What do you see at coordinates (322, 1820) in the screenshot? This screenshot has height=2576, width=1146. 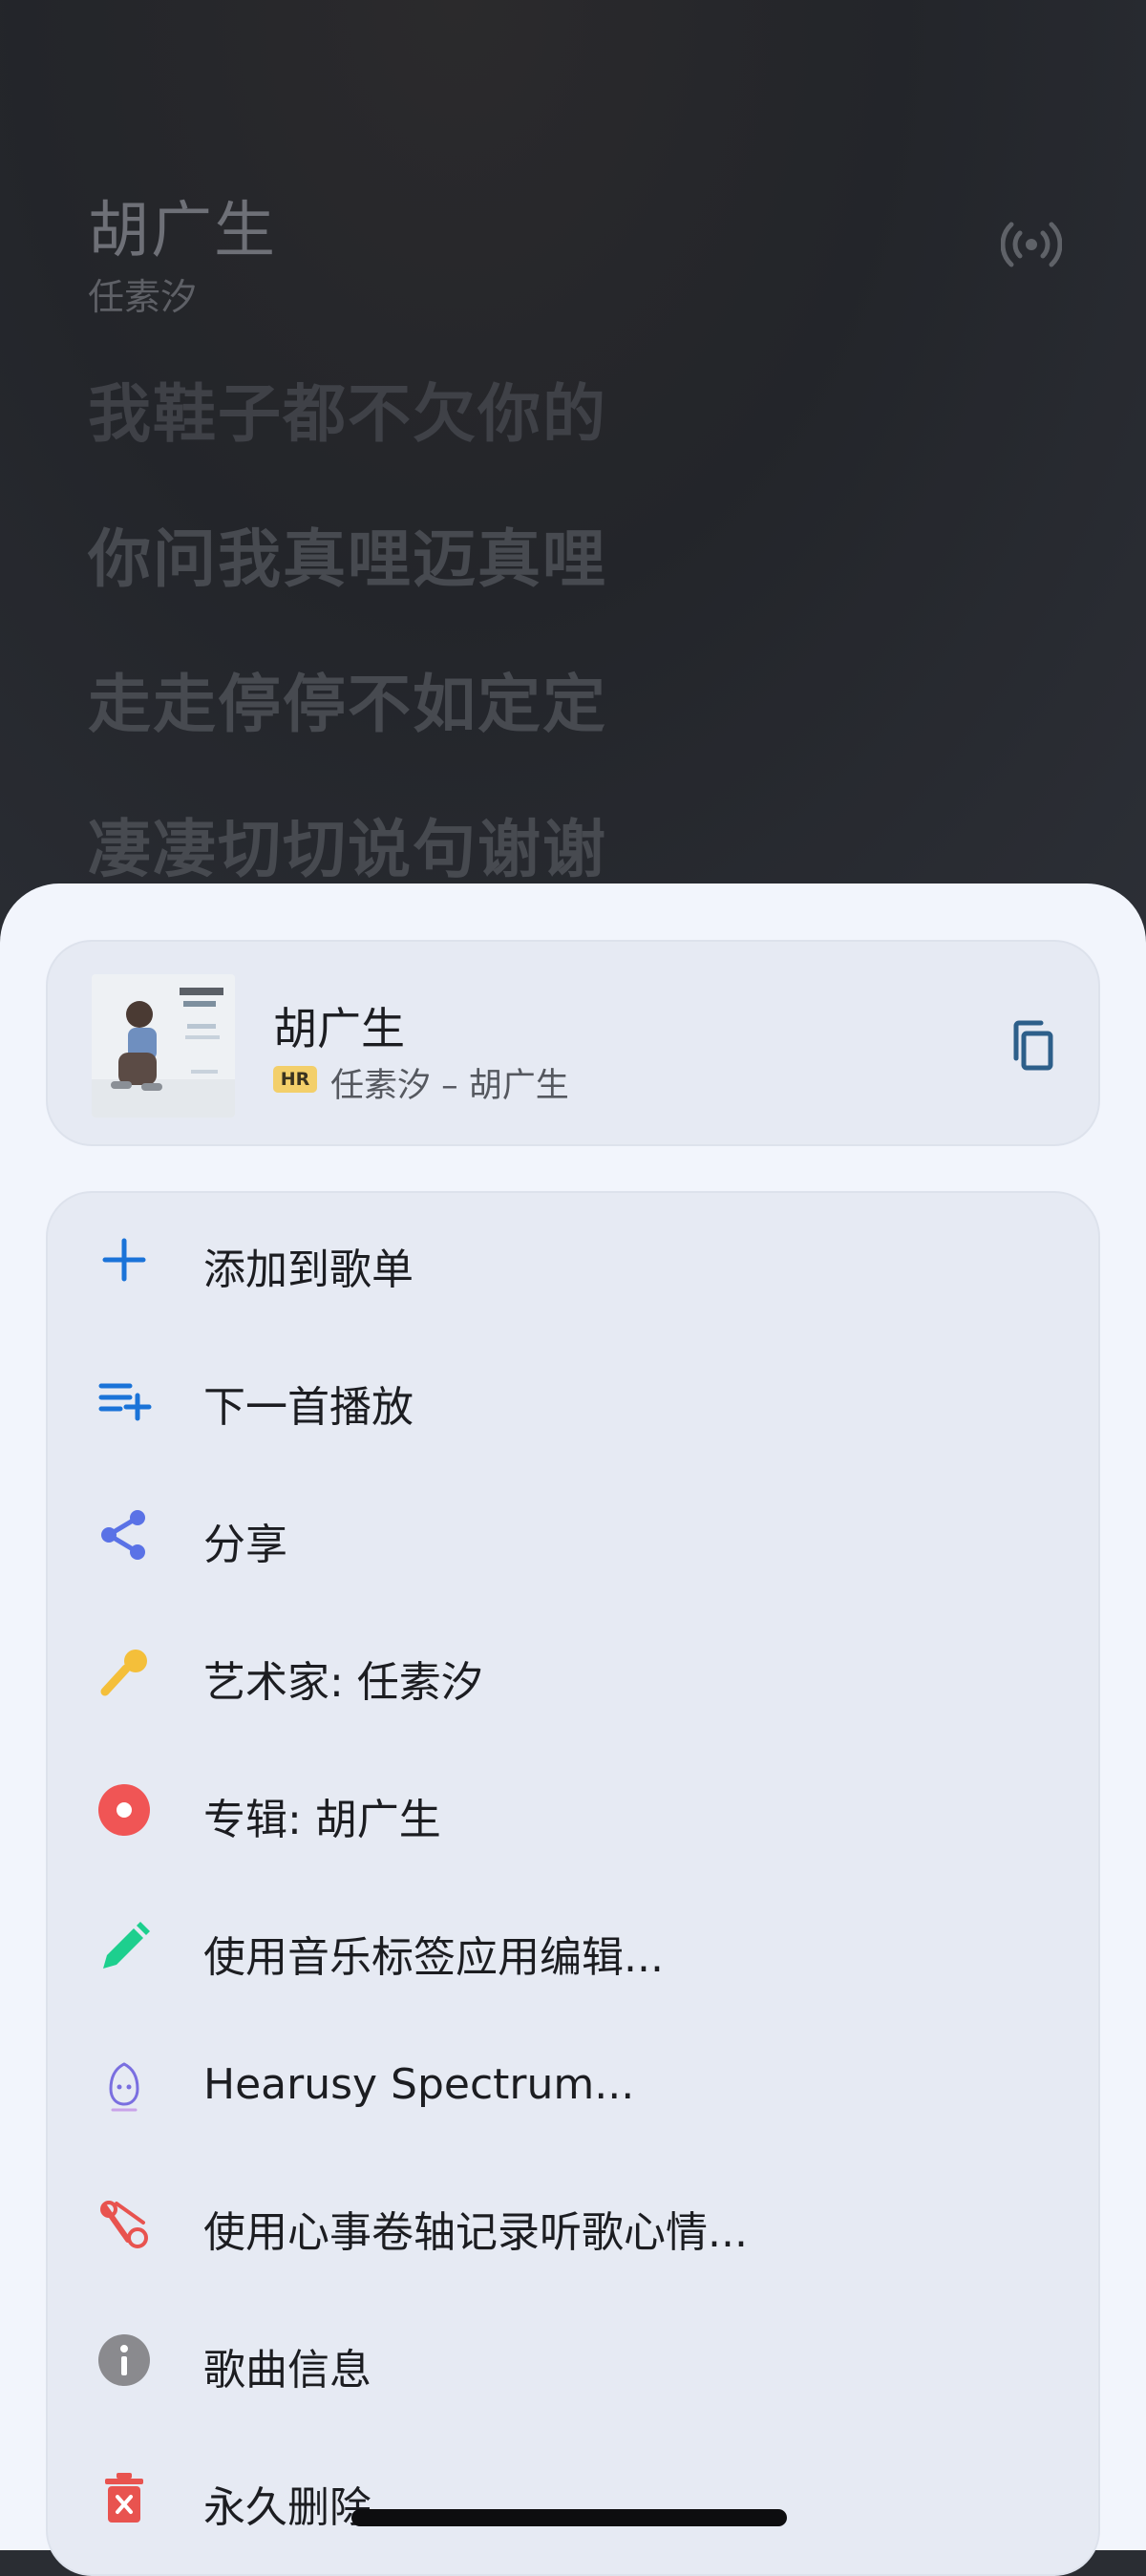 I see `menu-item-label: 专辑: 胡广生` at bounding box center [322, 1820].